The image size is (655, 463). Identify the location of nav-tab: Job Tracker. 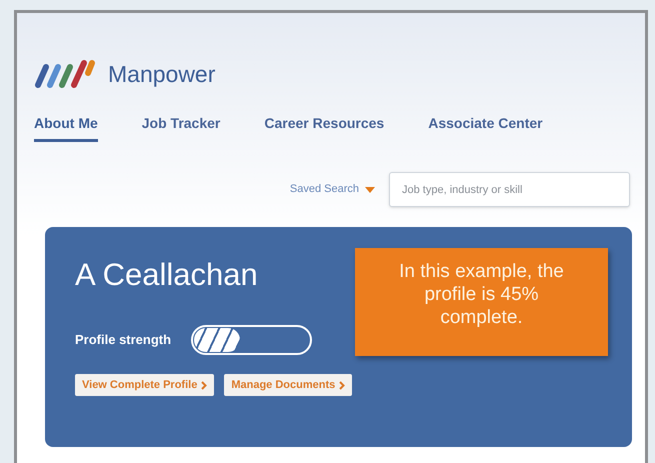
(181, 127).